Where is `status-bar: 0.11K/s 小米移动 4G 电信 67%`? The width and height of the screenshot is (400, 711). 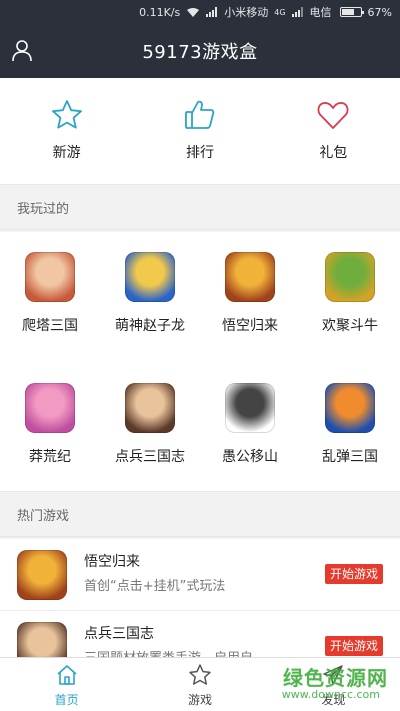 status-bar: 0.11K/s 小米移动 4G 电信 67% is located at coordinates (200, 12).